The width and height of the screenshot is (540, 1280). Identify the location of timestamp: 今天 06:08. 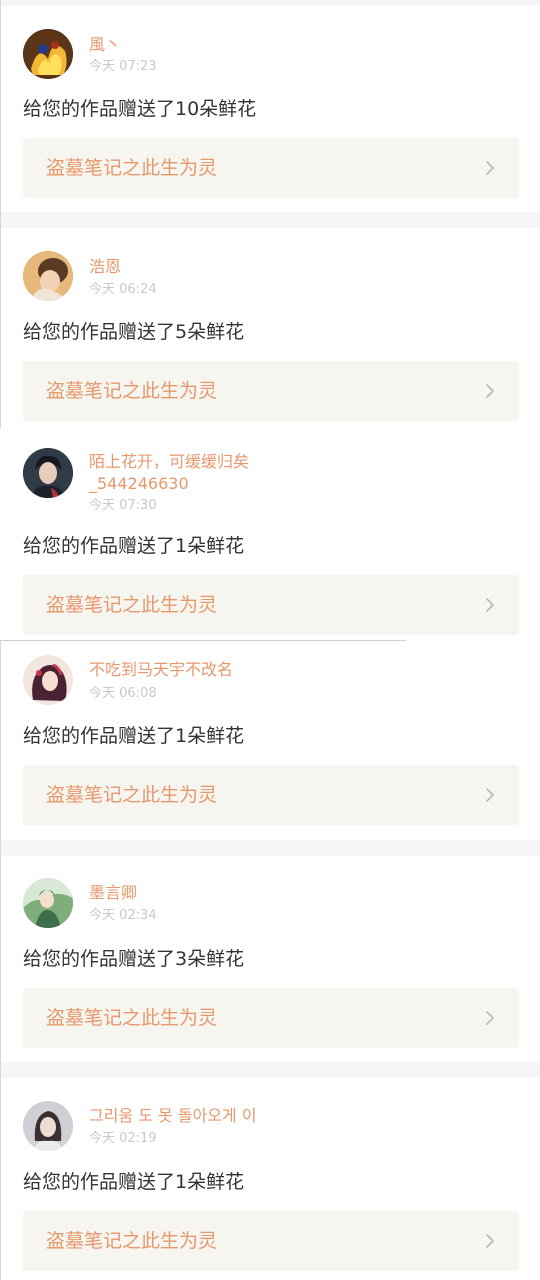
(123, 693).